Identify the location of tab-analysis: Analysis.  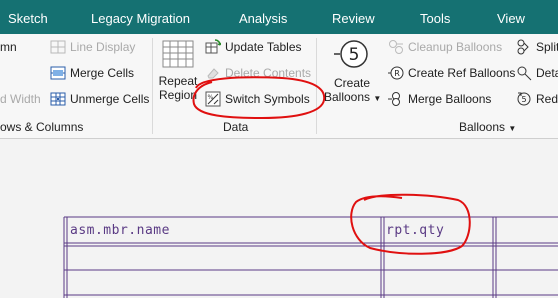
(263, 18).